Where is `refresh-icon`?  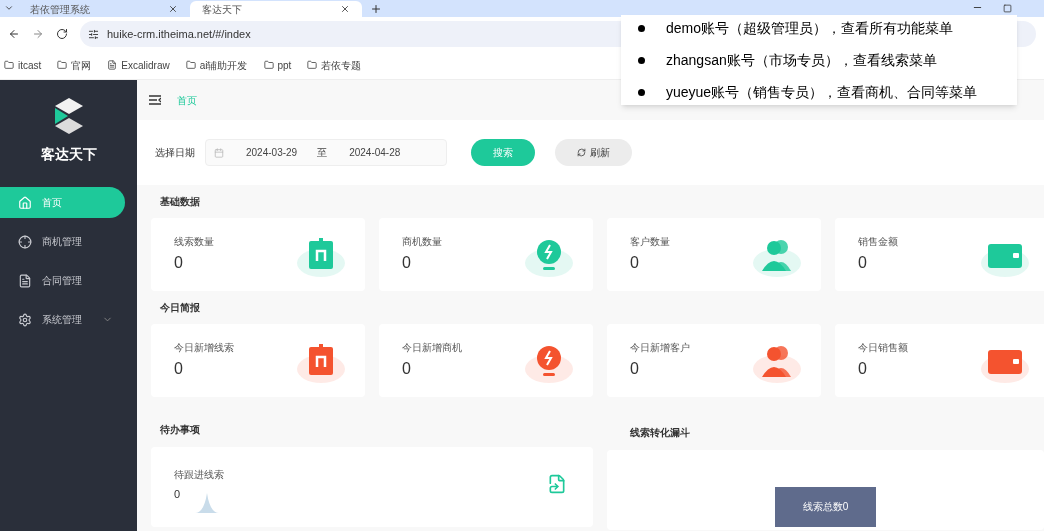 refresh-icon is located at coordinates (581, 152).